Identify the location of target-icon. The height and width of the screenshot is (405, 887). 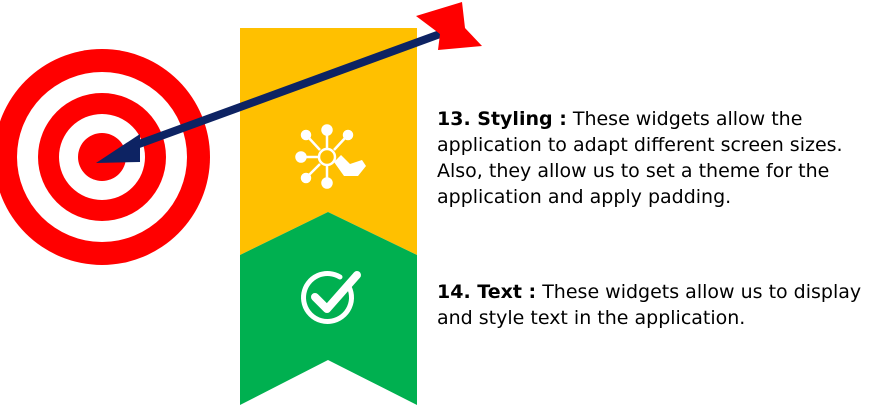
(105, 157).